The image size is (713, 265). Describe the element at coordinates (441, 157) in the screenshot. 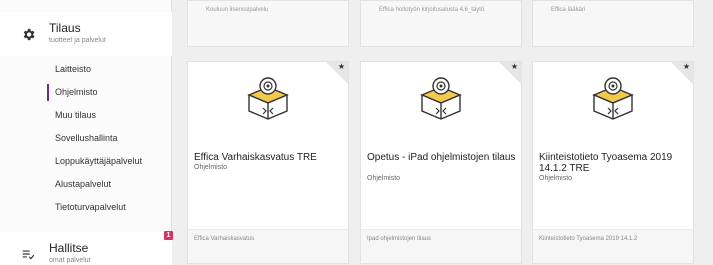

I see `card-title: Opetus - iPad ohjelmistojen tilaus` at that location.